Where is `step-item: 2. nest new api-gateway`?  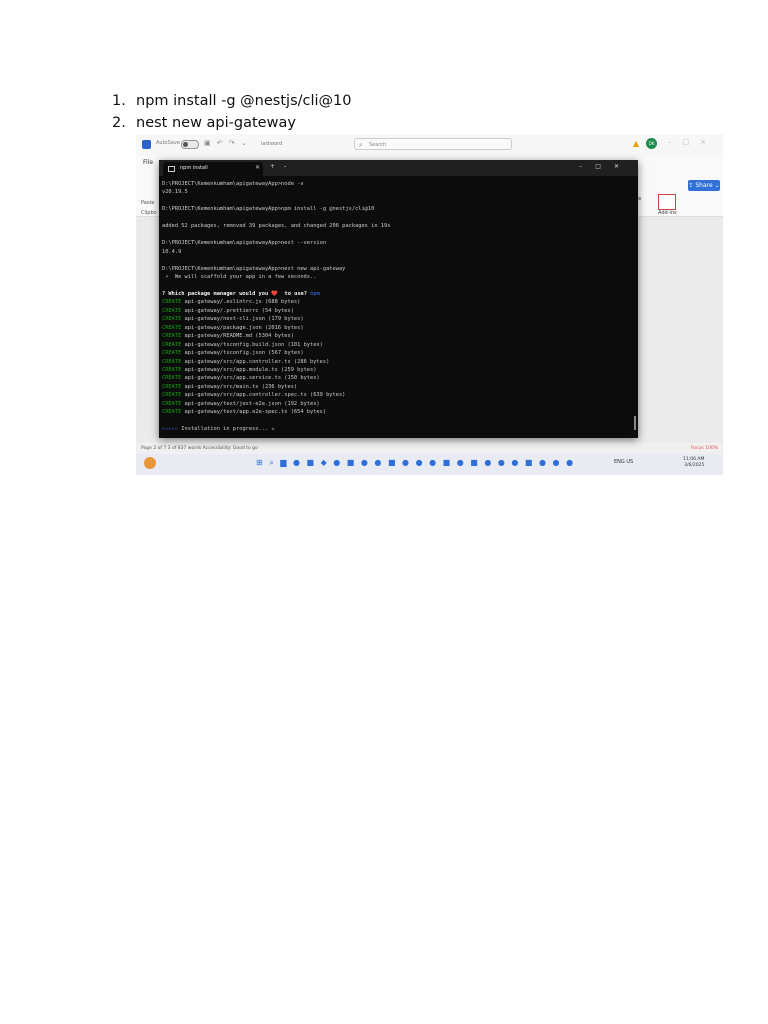
step-item: 2. nest new api-gateway is located at coordinates (231, 123).